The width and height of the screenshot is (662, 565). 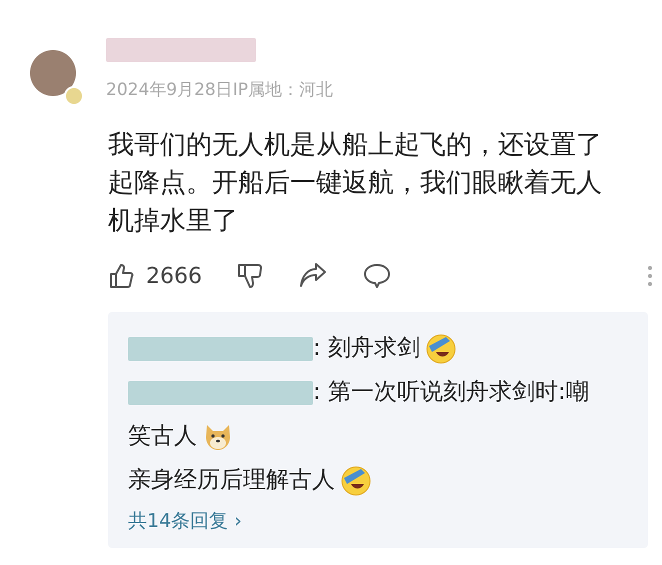 What do you see at coordinates (451, 392) in the screenshot?
I see `reply-text: : 第一次听说刻舟求剑时:嘲` at bounding box center [451, 392].